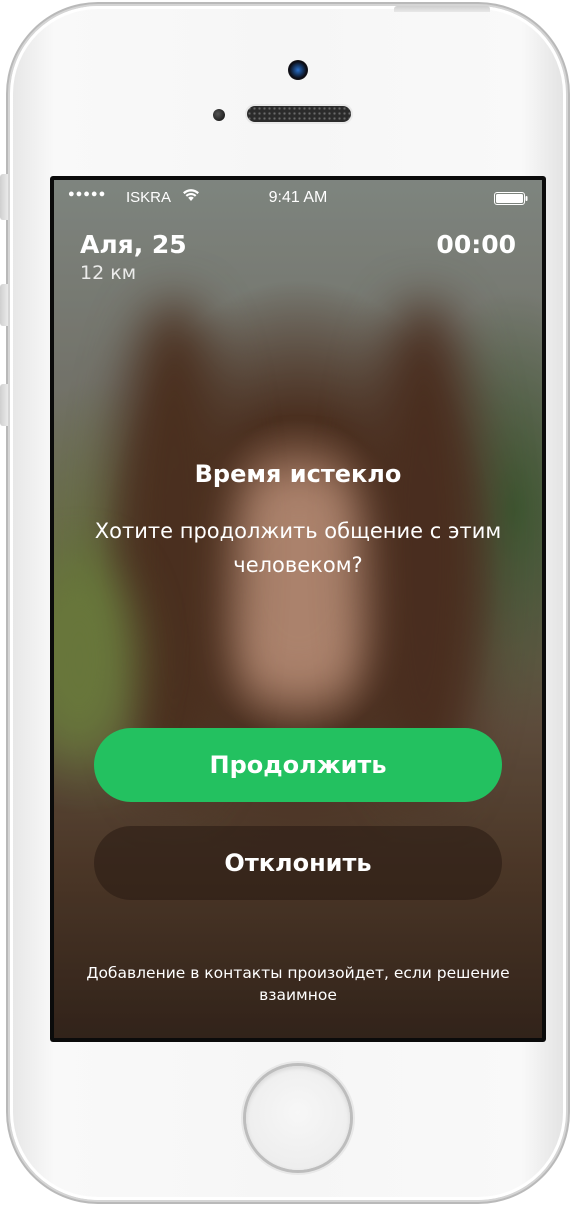 The image size is (576, 1206). What do you see at coordinates (298, 765) in the screenshot?
I see `continue-button: Продолжить` at bounding box center [298, 765].